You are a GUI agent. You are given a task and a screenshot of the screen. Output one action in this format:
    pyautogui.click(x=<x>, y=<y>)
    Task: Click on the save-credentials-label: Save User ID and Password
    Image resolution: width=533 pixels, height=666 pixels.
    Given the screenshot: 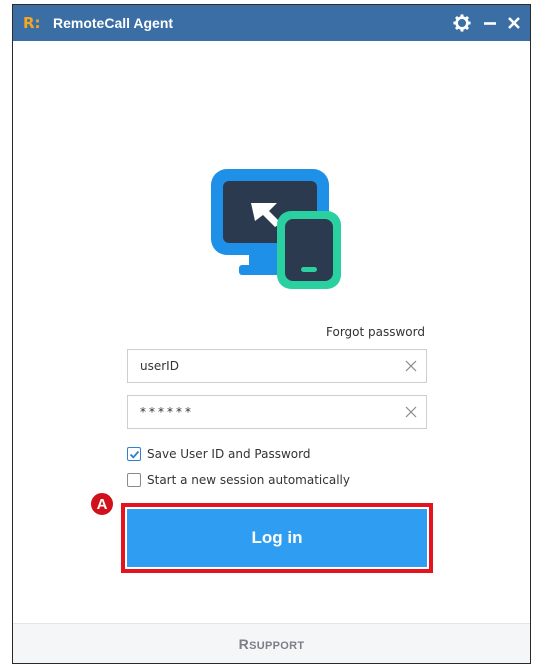 What is the action you would take?
    pyautogui.click(x=229, y=454)
    